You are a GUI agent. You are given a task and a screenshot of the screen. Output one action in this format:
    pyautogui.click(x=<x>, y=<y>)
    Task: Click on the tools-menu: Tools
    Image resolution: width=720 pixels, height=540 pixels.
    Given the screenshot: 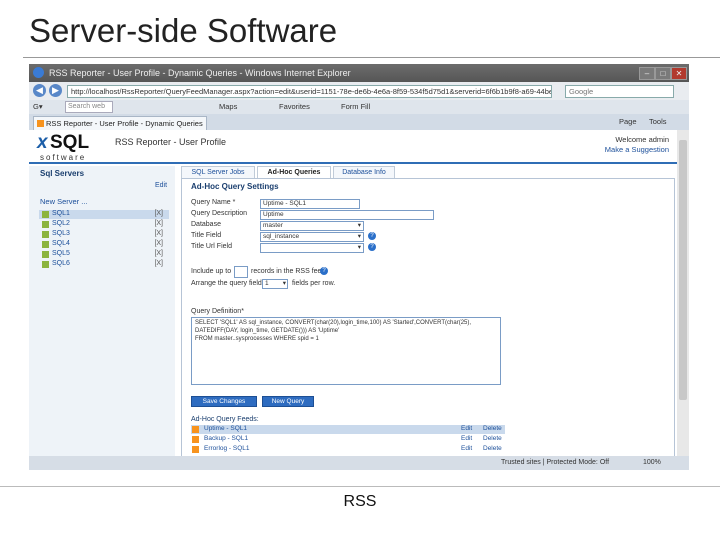 What is the action you would take?
    pyautogui.click(x=658, y=121)
    